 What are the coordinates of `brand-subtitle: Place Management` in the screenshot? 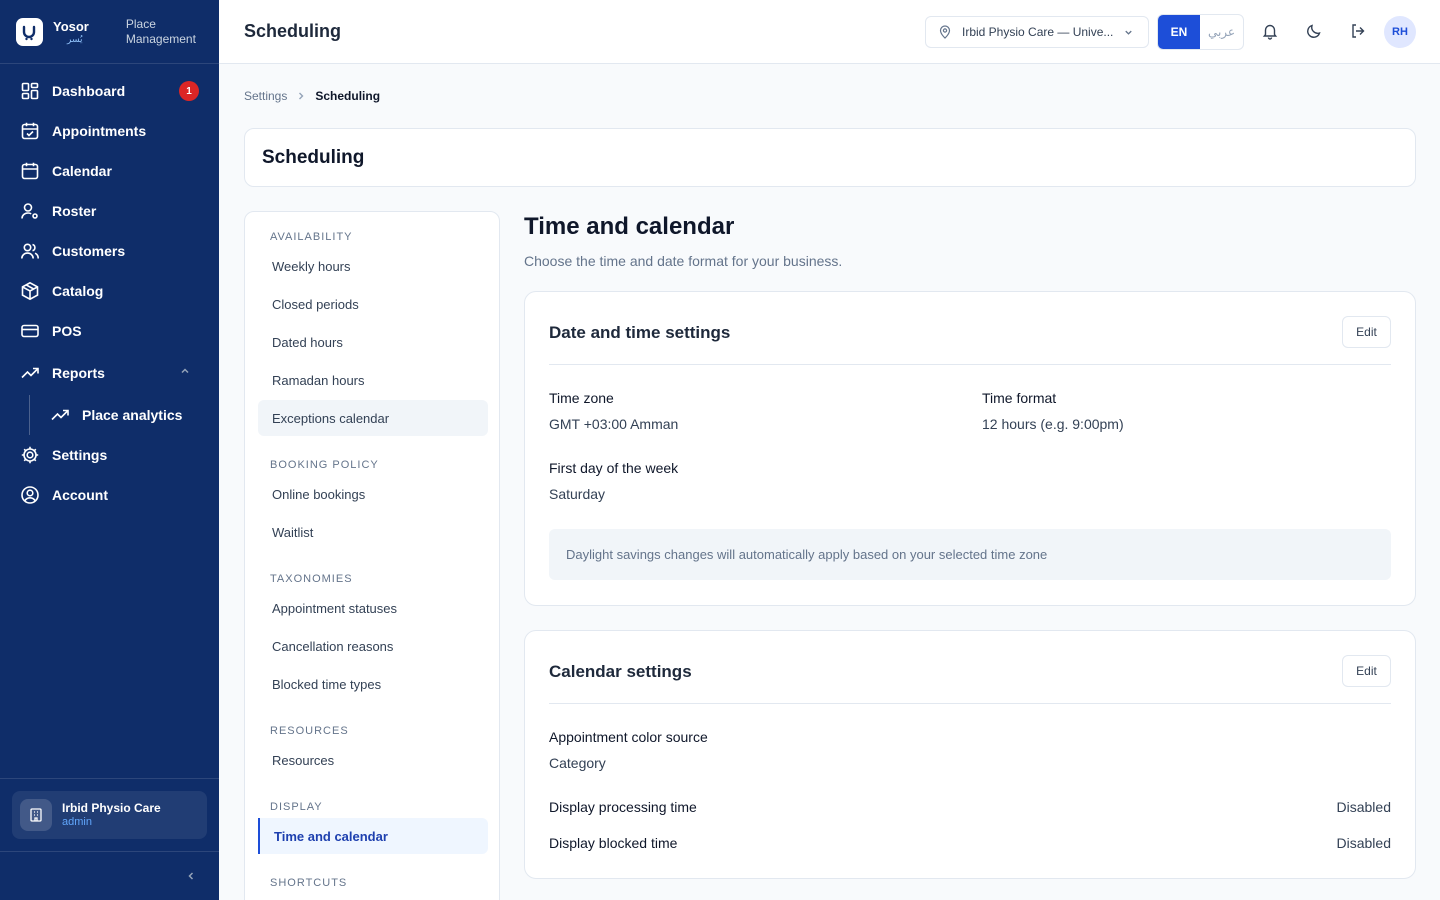 It's located at (160, 31).